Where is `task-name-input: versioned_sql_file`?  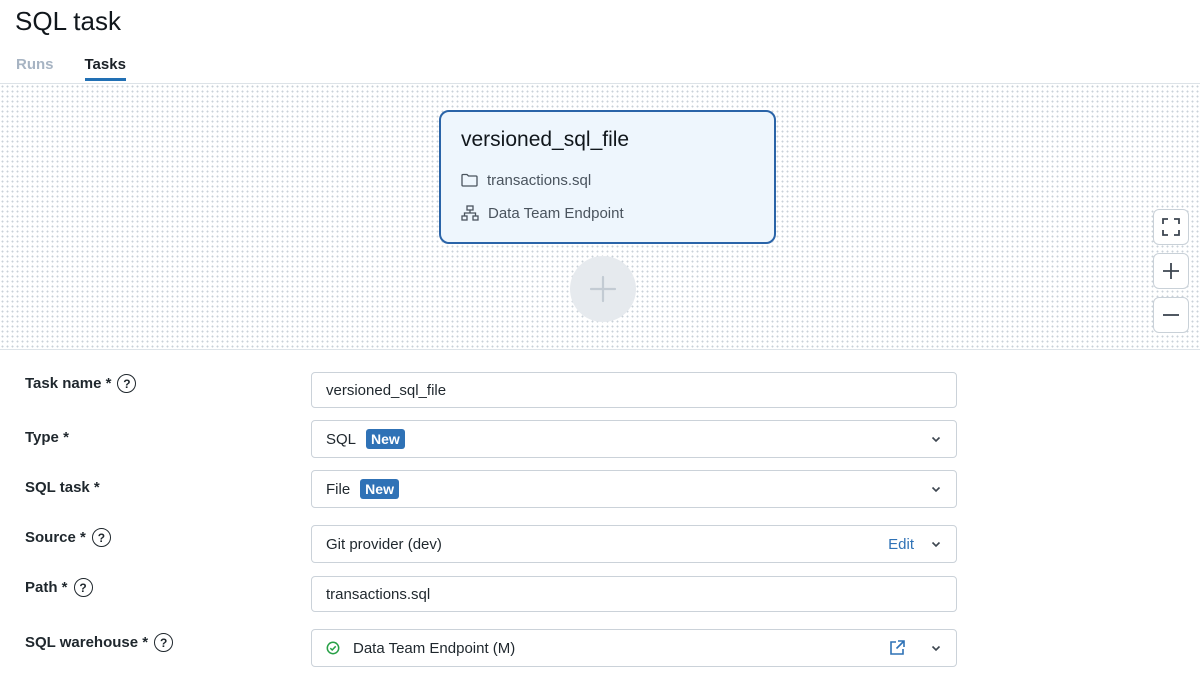
task-name-input: versioned_sql_file is located at coordinates (634, 390).